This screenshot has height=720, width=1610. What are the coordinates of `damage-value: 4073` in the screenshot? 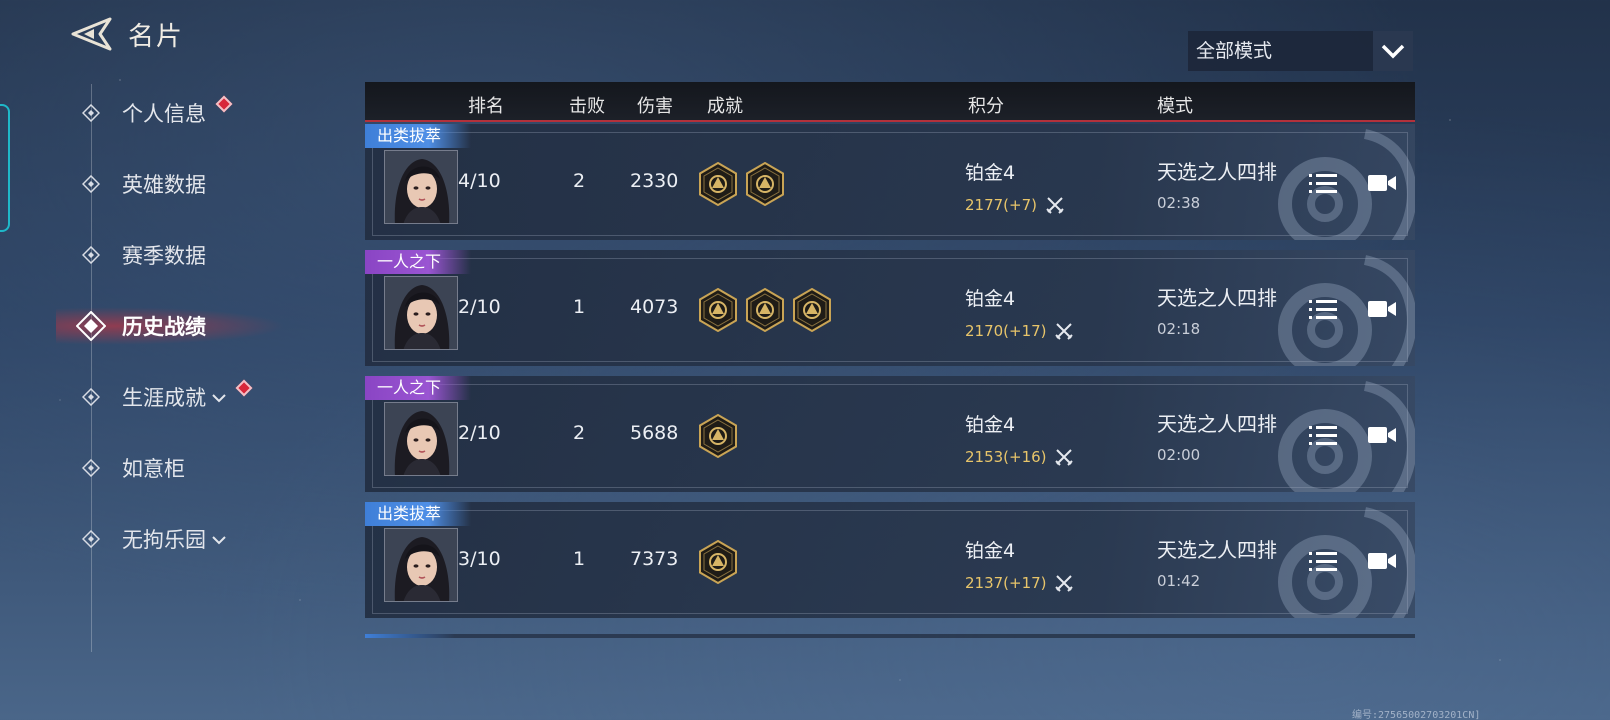 It's located at (654, 307).